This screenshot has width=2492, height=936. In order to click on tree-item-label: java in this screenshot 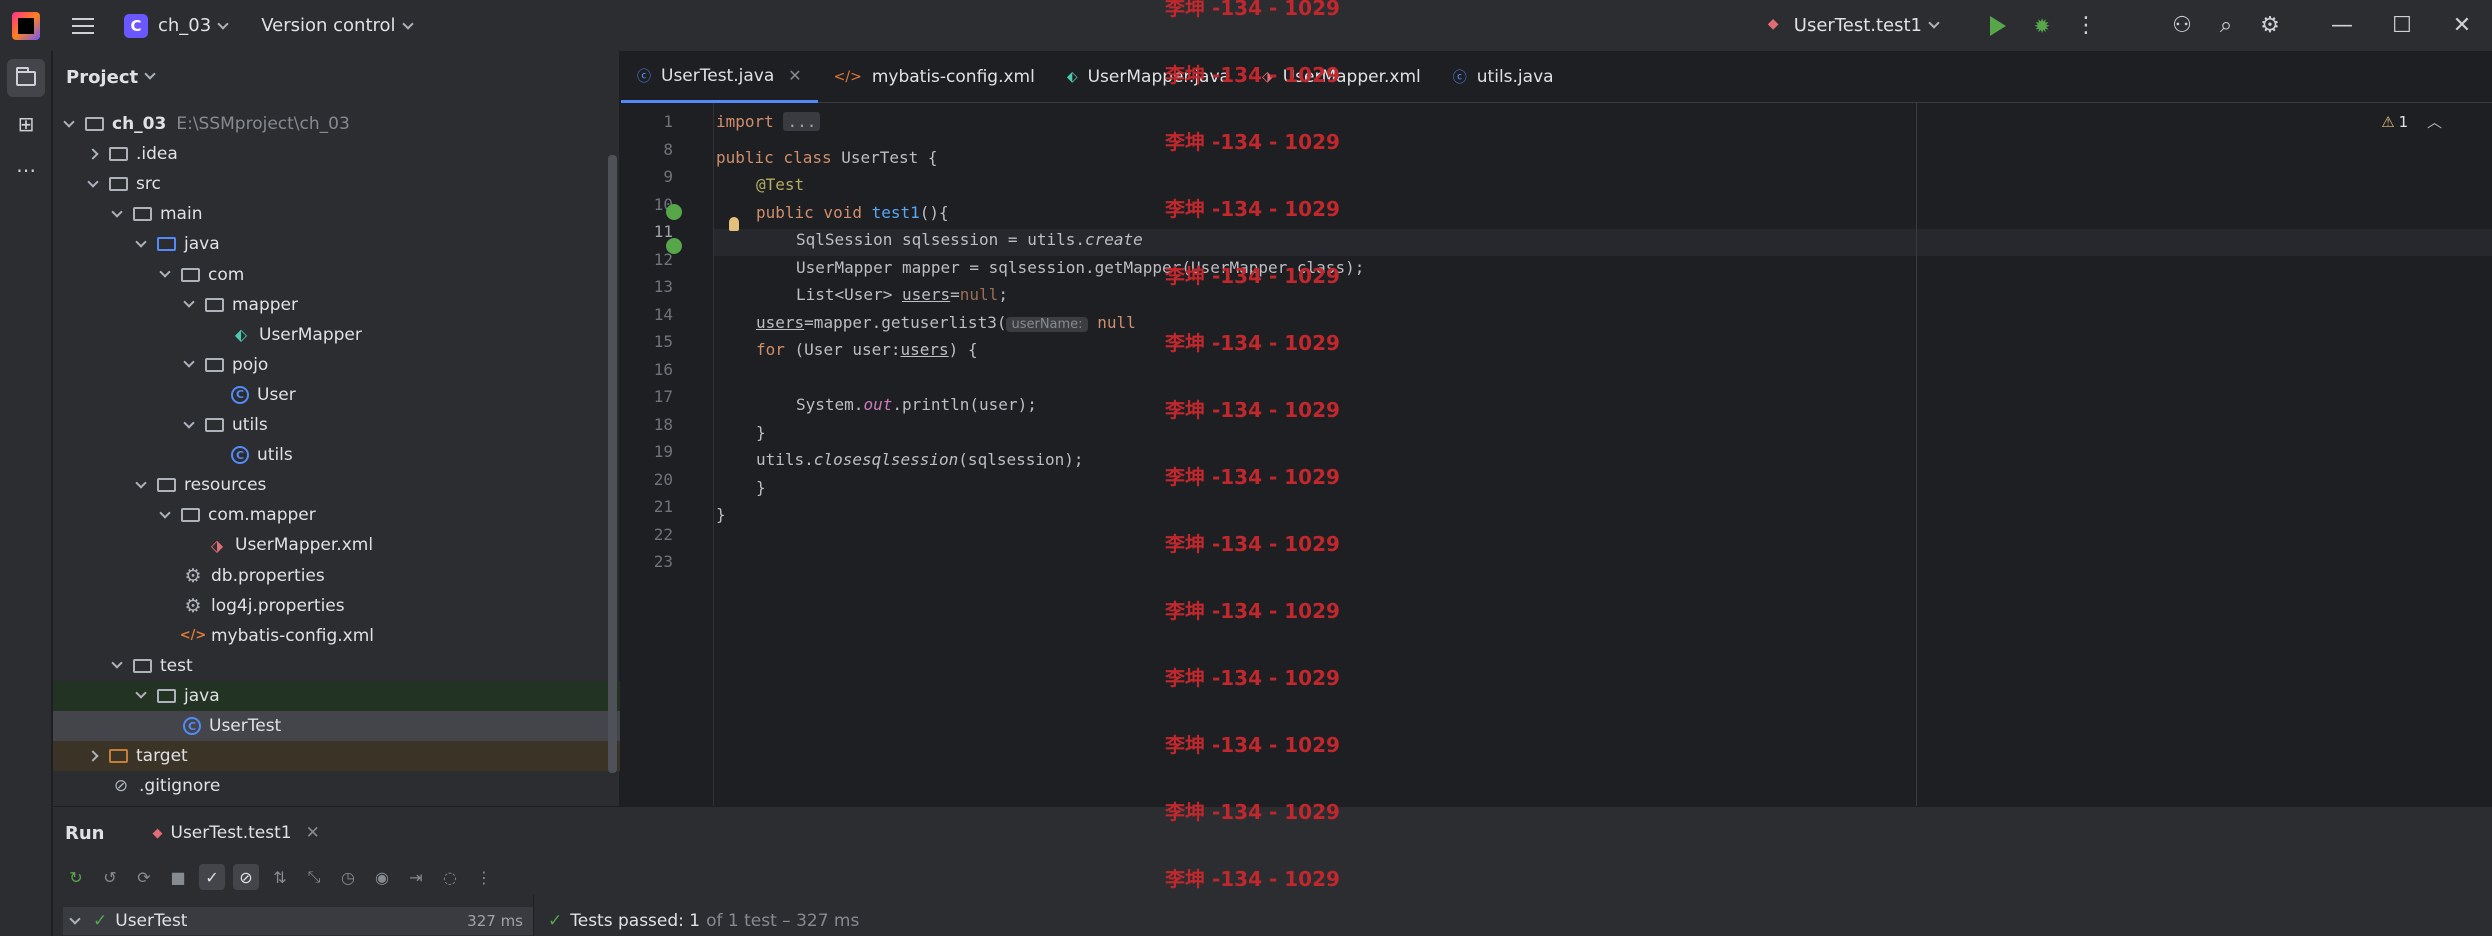, I will do `click(202, 244)`.